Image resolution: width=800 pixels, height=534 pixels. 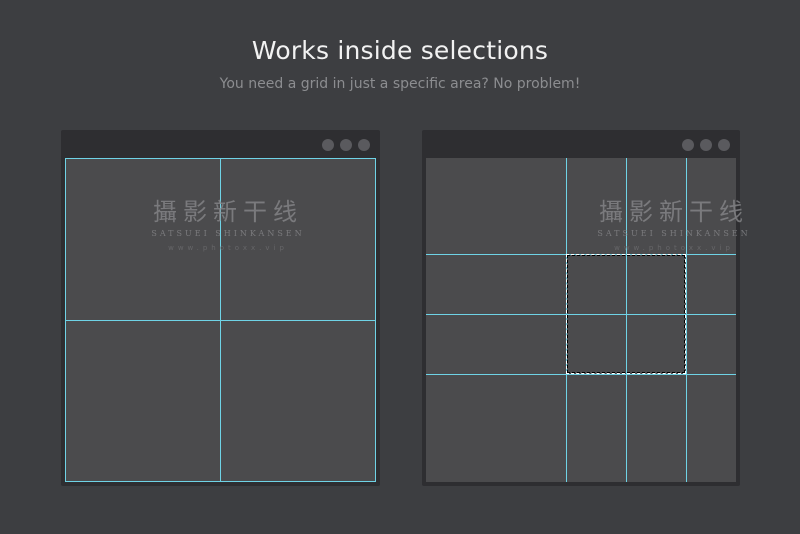 I want to click on headline: Works inside selections, so click(x=400, y=50).